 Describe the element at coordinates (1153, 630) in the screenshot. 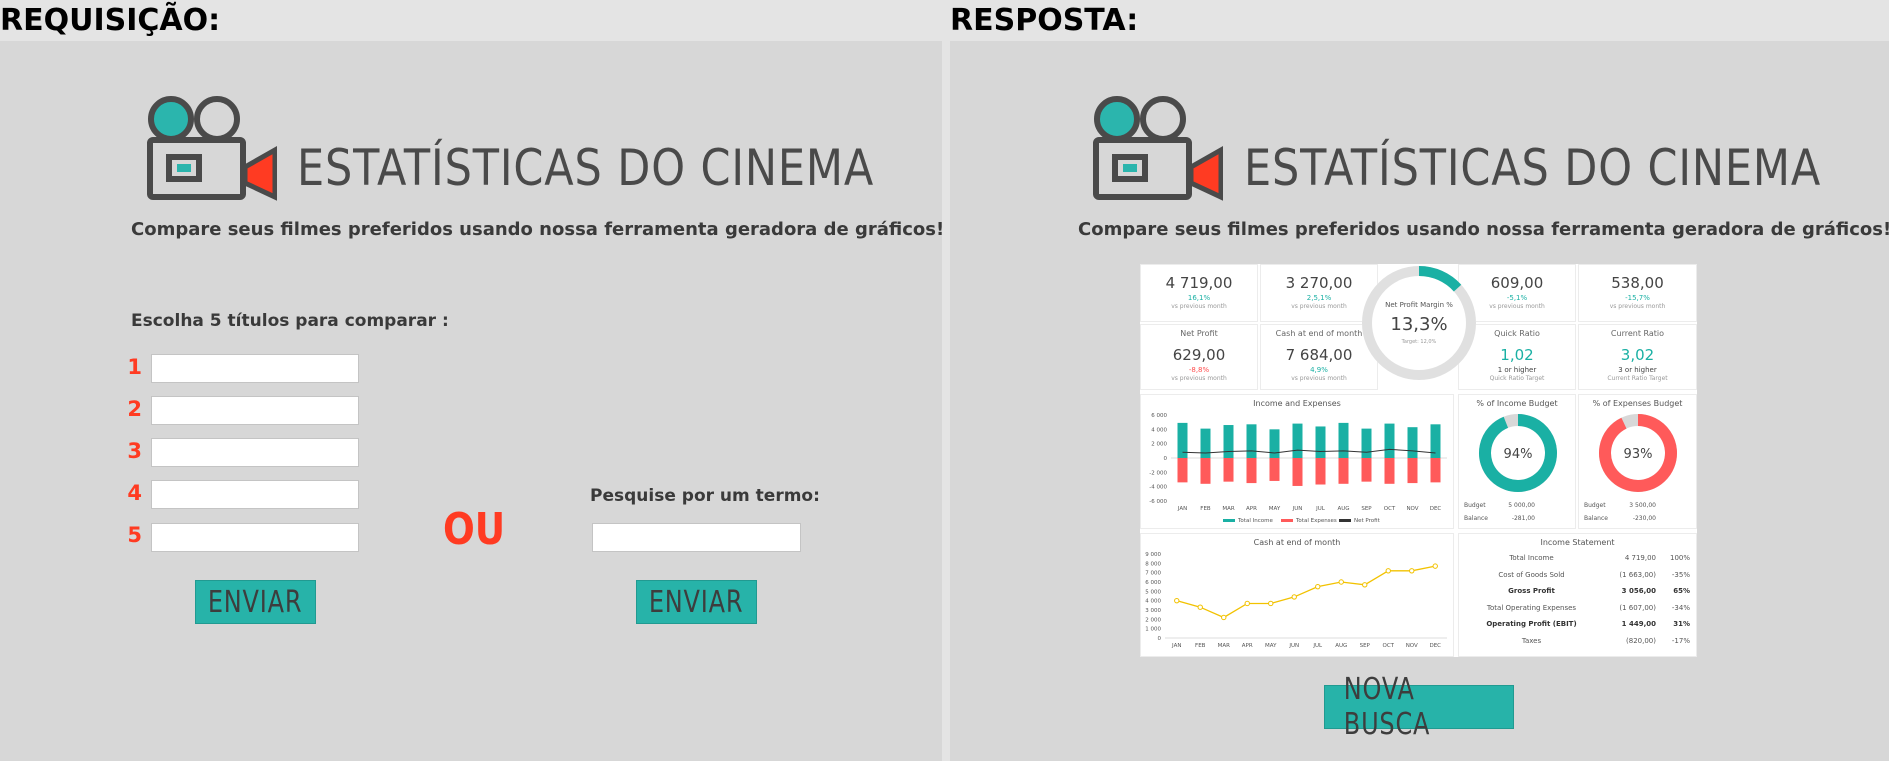

I see `y-tick-label: 1 000` at that location.